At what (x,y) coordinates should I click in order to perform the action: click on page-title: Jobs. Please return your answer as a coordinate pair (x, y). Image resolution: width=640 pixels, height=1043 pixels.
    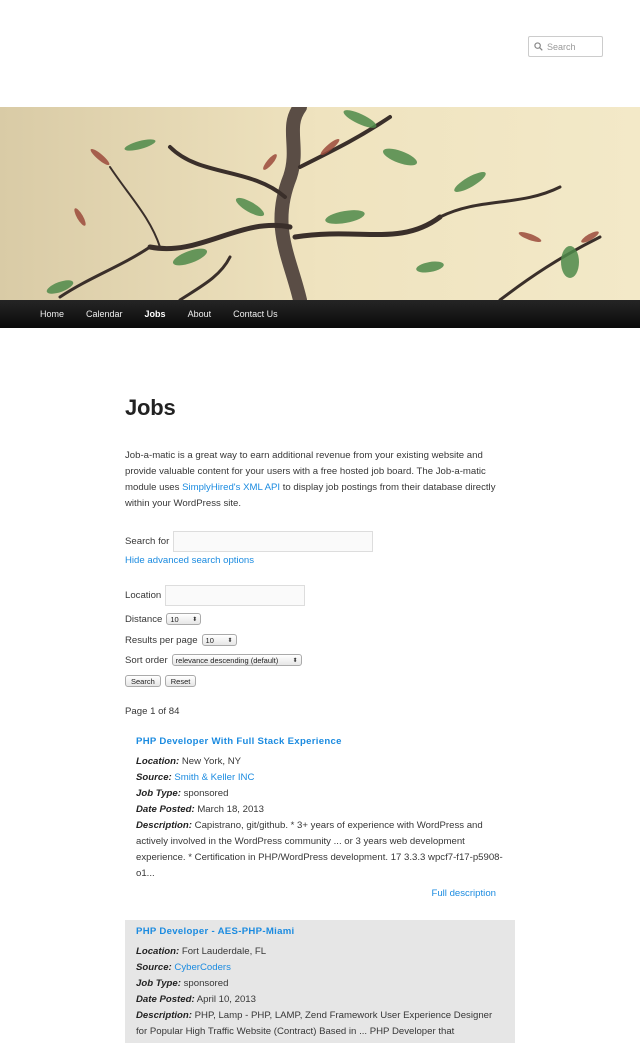
    Looking at the image, I should click on (150, 407).